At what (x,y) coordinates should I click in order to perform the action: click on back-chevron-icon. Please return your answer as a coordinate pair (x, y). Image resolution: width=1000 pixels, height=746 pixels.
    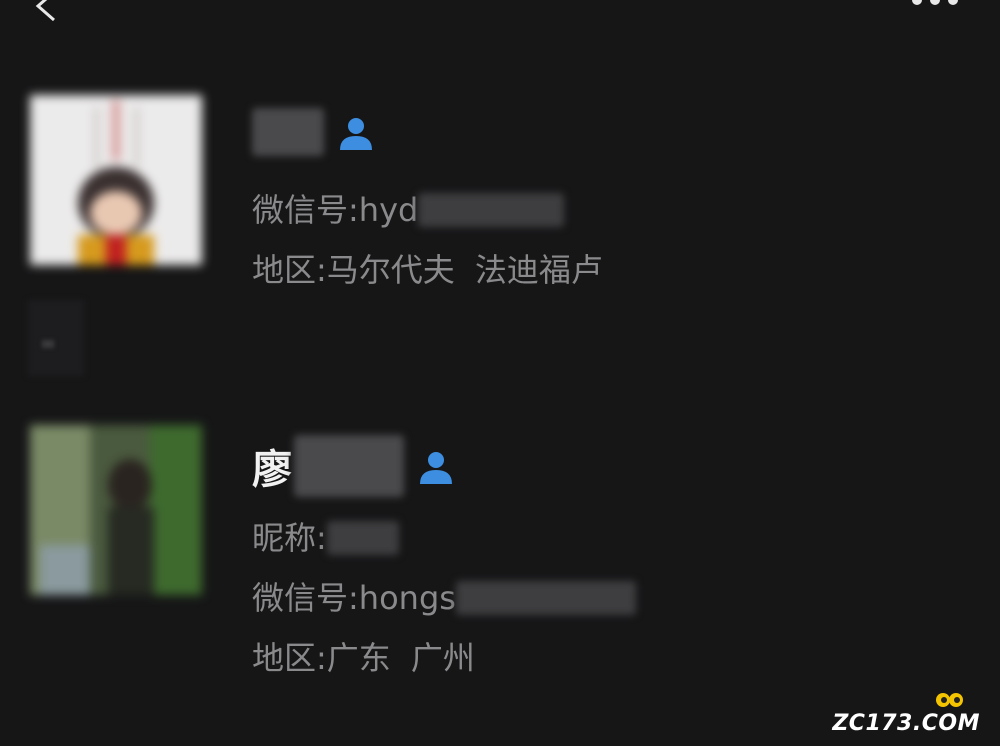
    Looking at the image, I should click on (46, 11).